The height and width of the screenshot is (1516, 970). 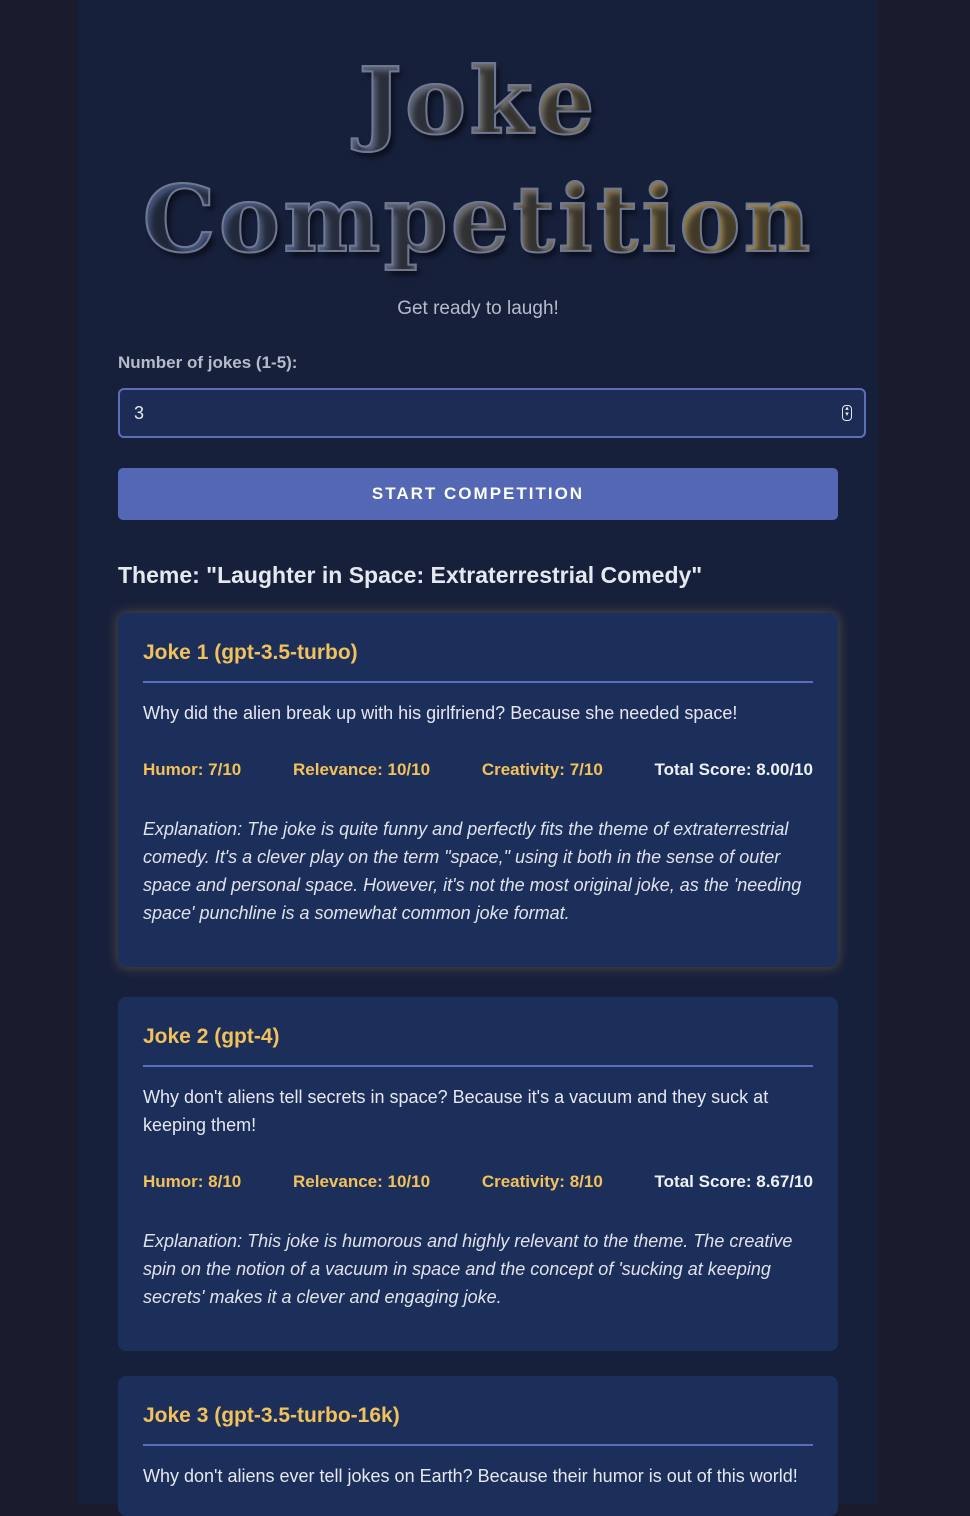 What do you see at coordinates (478, 661) in the screenshot?
I see `joke-title: Joke 1 (gpt-3.5-turbo)` at bounding box center [478, 661].